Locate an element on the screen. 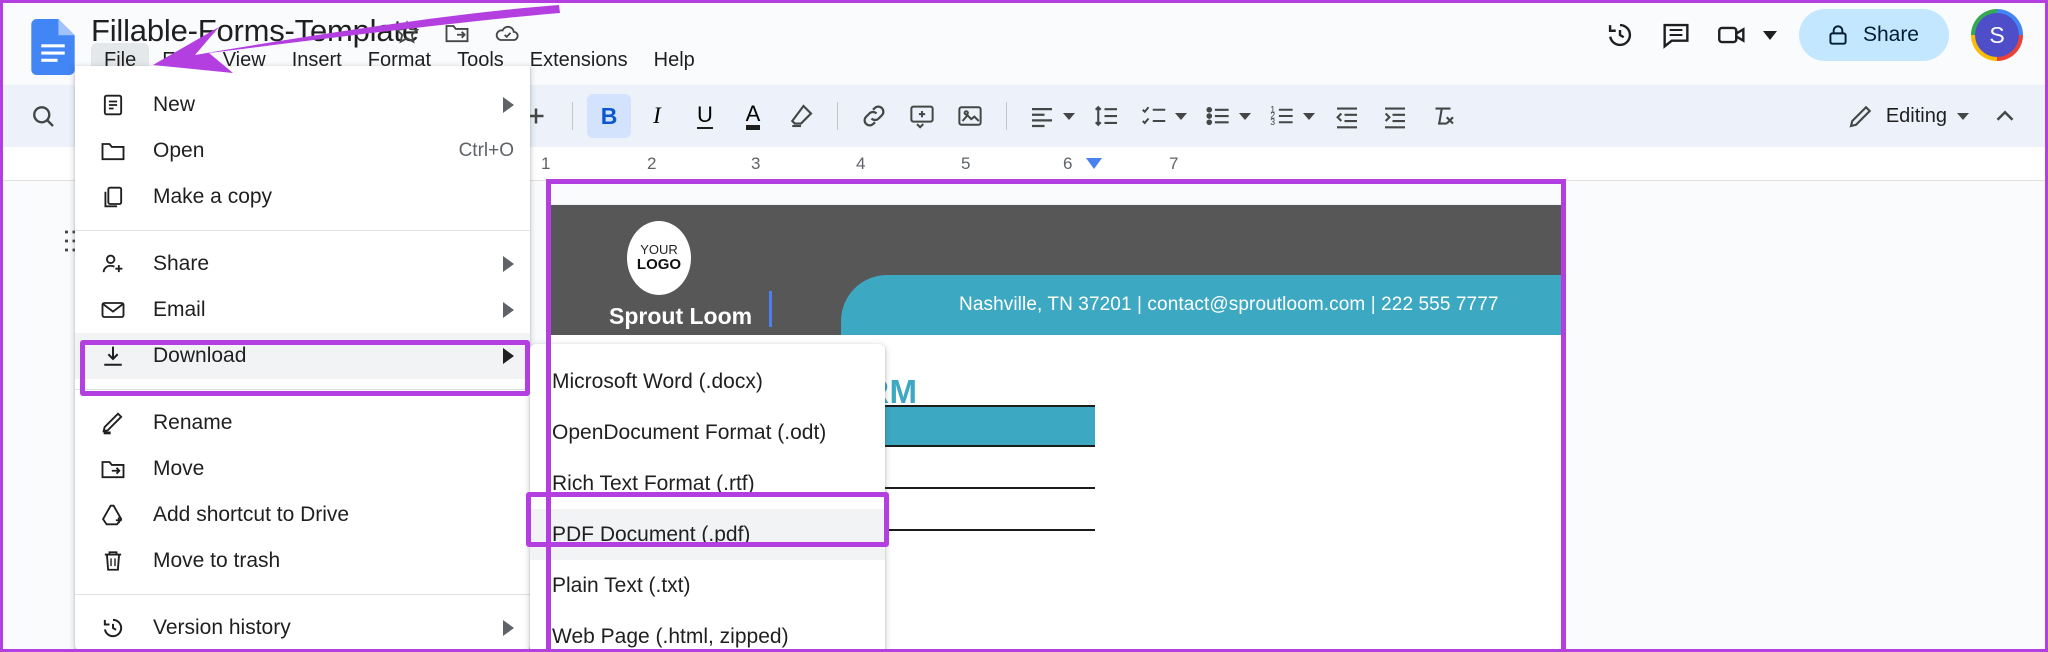 The height and width of the screenshot is (652, 2048). menu-separator is located at coordinates (302, 594).